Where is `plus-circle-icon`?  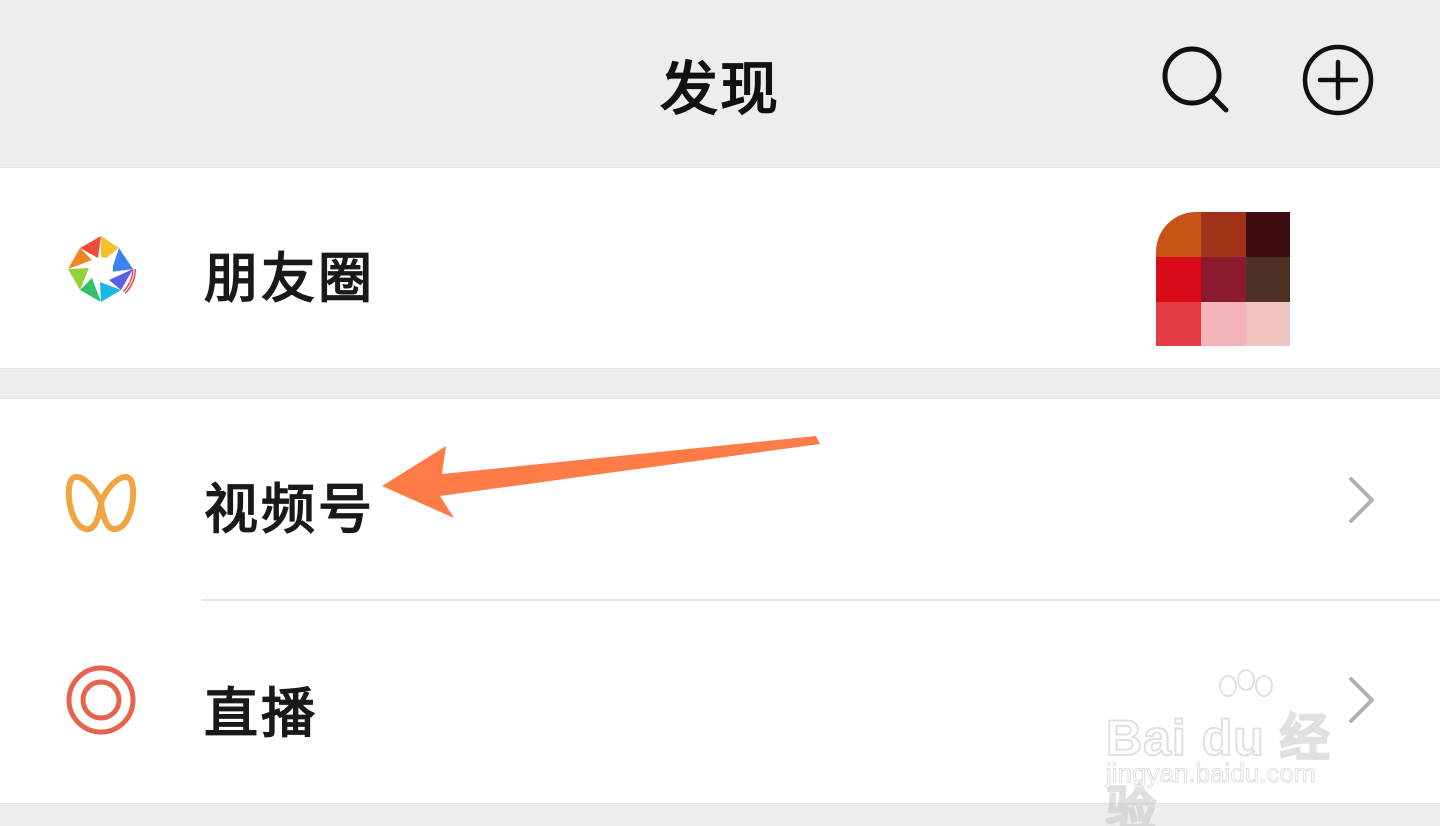 plus-circle-icon is located at coordinates (1338, 80).